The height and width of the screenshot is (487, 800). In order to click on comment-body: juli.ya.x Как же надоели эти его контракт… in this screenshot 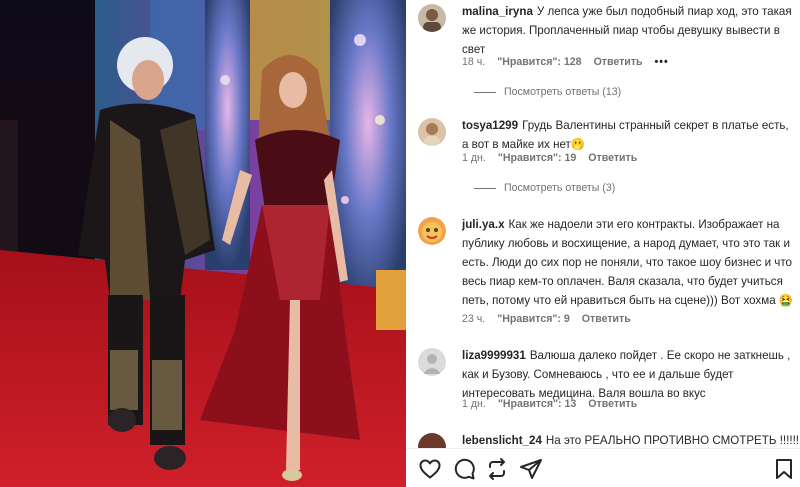, I will do `click(628, 262)`.